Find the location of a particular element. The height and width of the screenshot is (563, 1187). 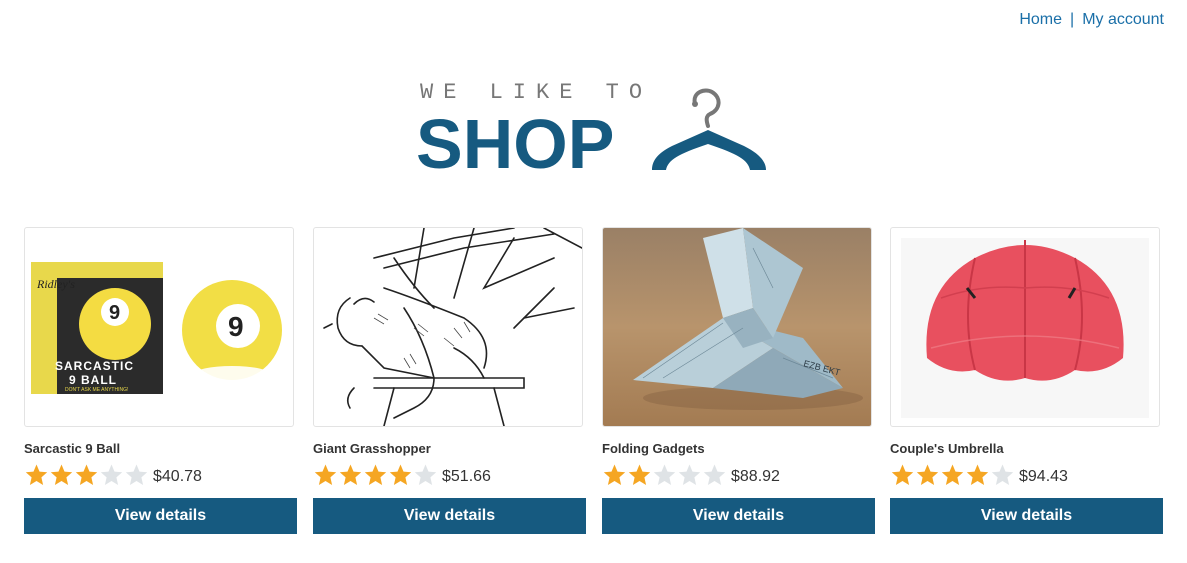

my-account-link: My account is located at coordinates (1123, 19).